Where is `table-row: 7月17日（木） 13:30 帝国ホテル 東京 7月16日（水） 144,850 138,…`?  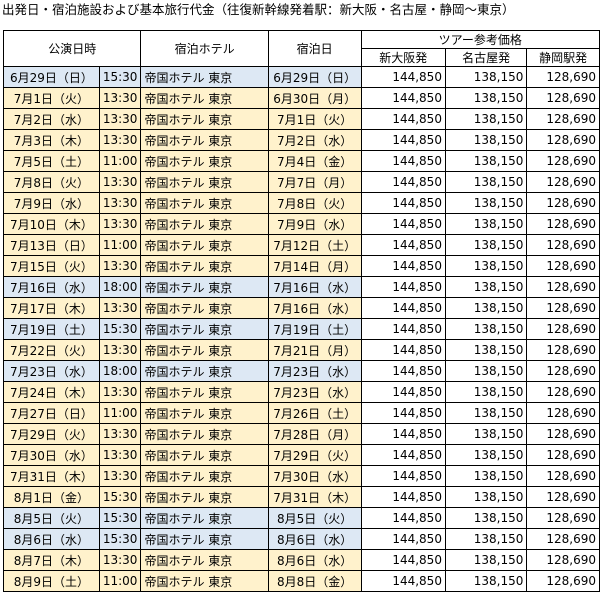 table-row: 7月17日（木） 13:30 帝国ホテル 東京 7月16日（水） 144,850 138,… is located at coordinates (301, 308).